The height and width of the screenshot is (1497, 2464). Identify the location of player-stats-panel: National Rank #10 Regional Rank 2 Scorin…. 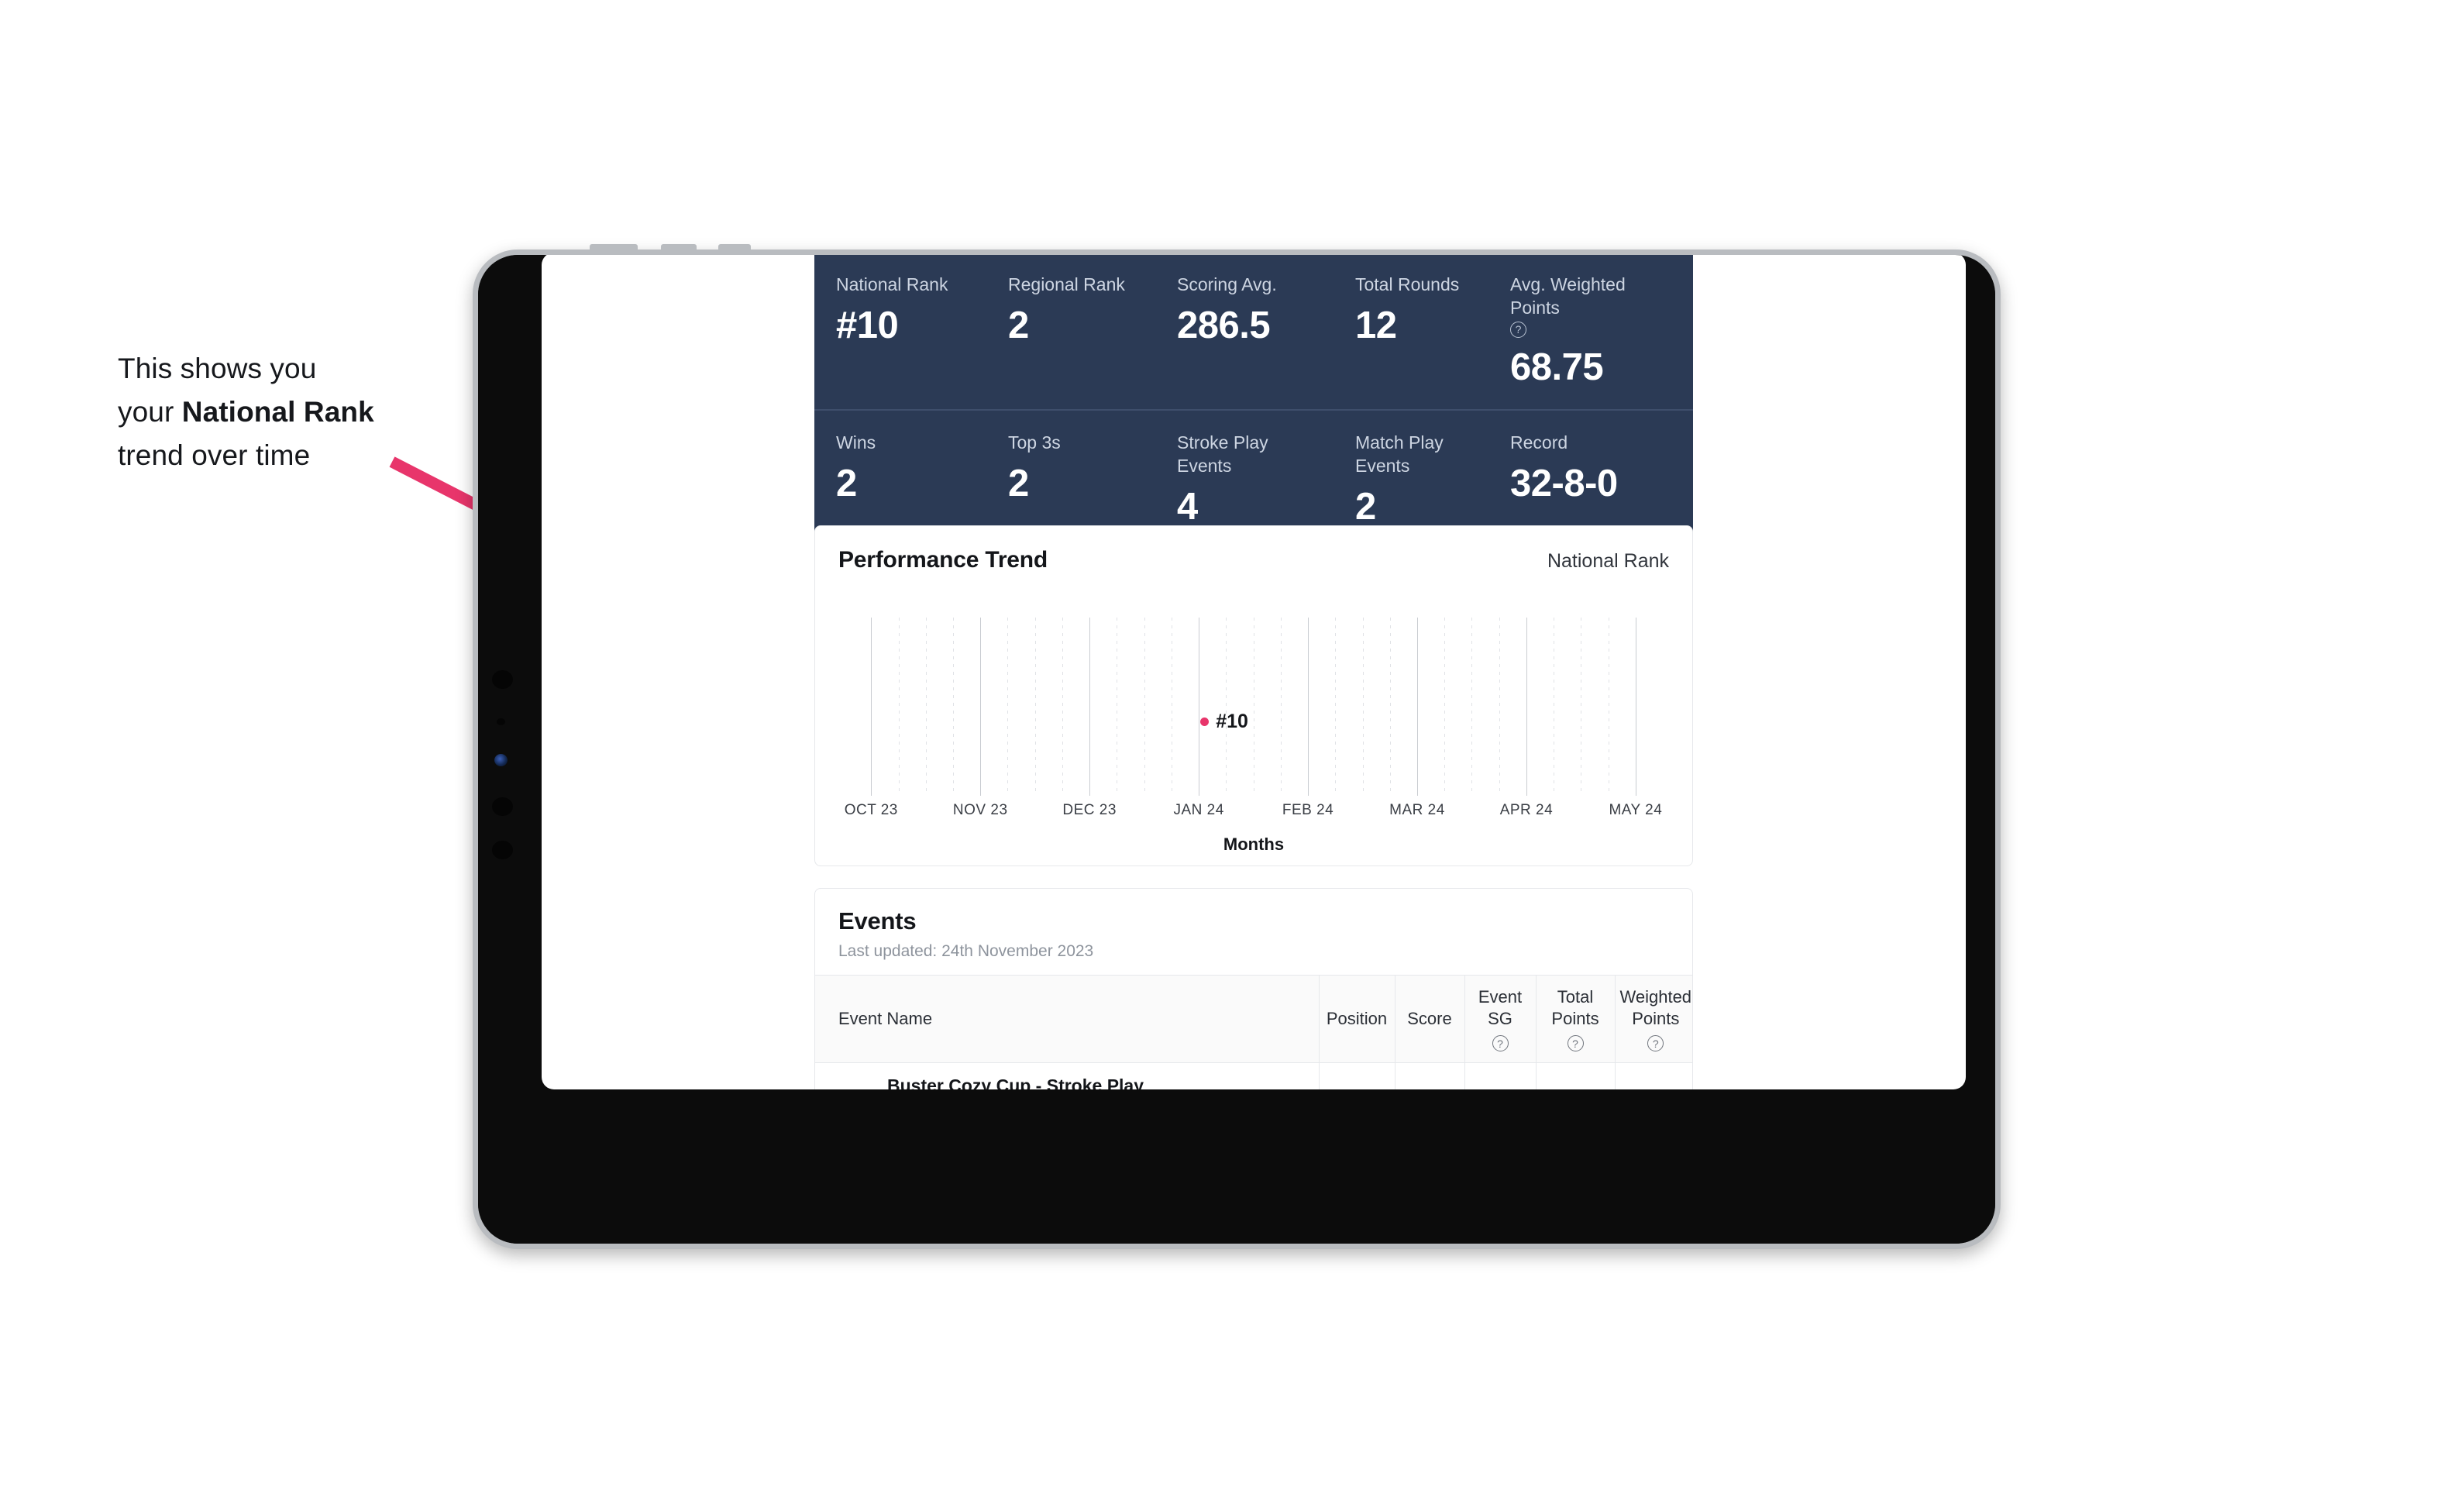
(1253, 402).